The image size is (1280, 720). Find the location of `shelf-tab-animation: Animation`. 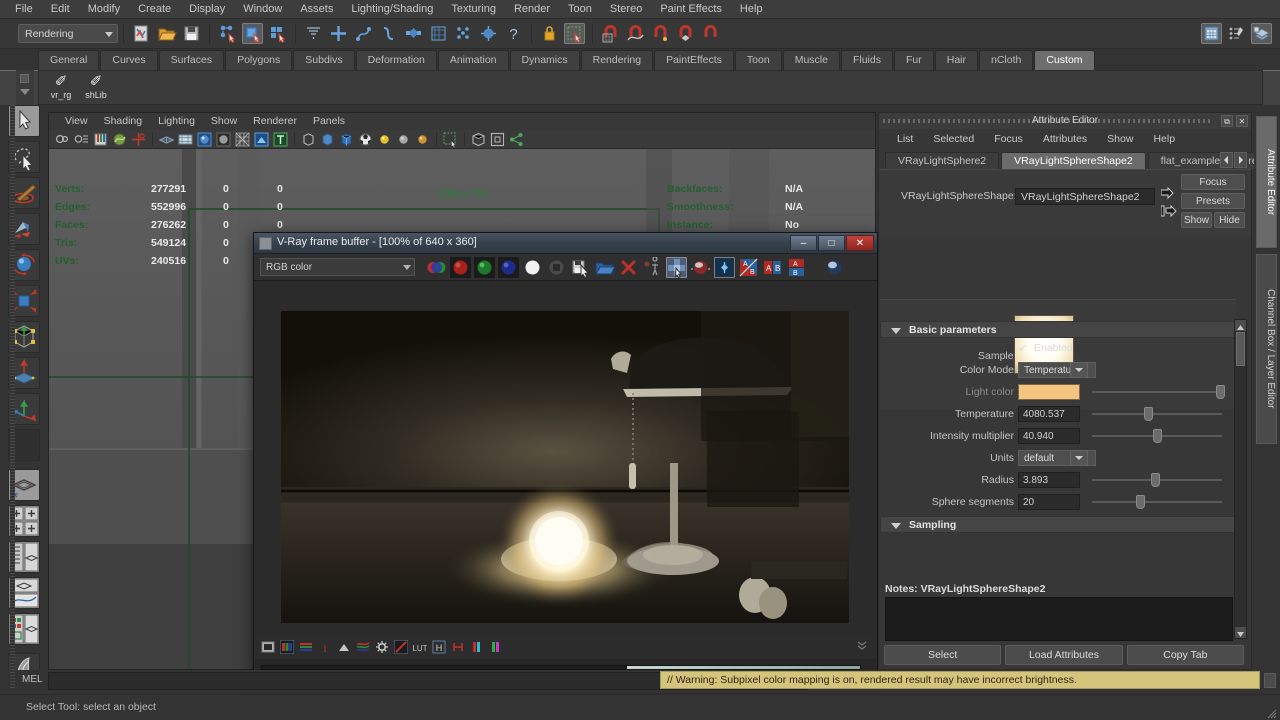

shelf-tab-animation: Animation is located at coordinates (473, 60).